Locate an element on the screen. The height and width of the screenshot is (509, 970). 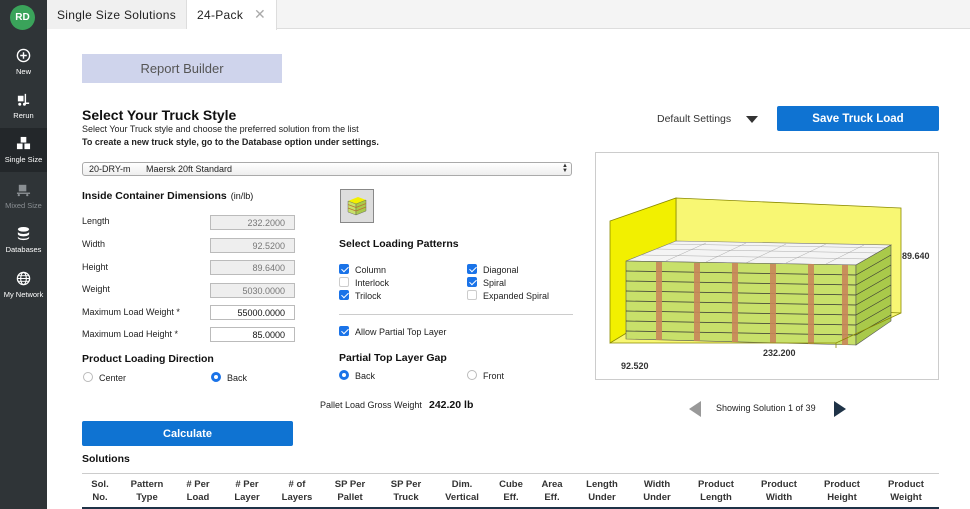
column-header: Product Length is located at coordinates (716, 491).